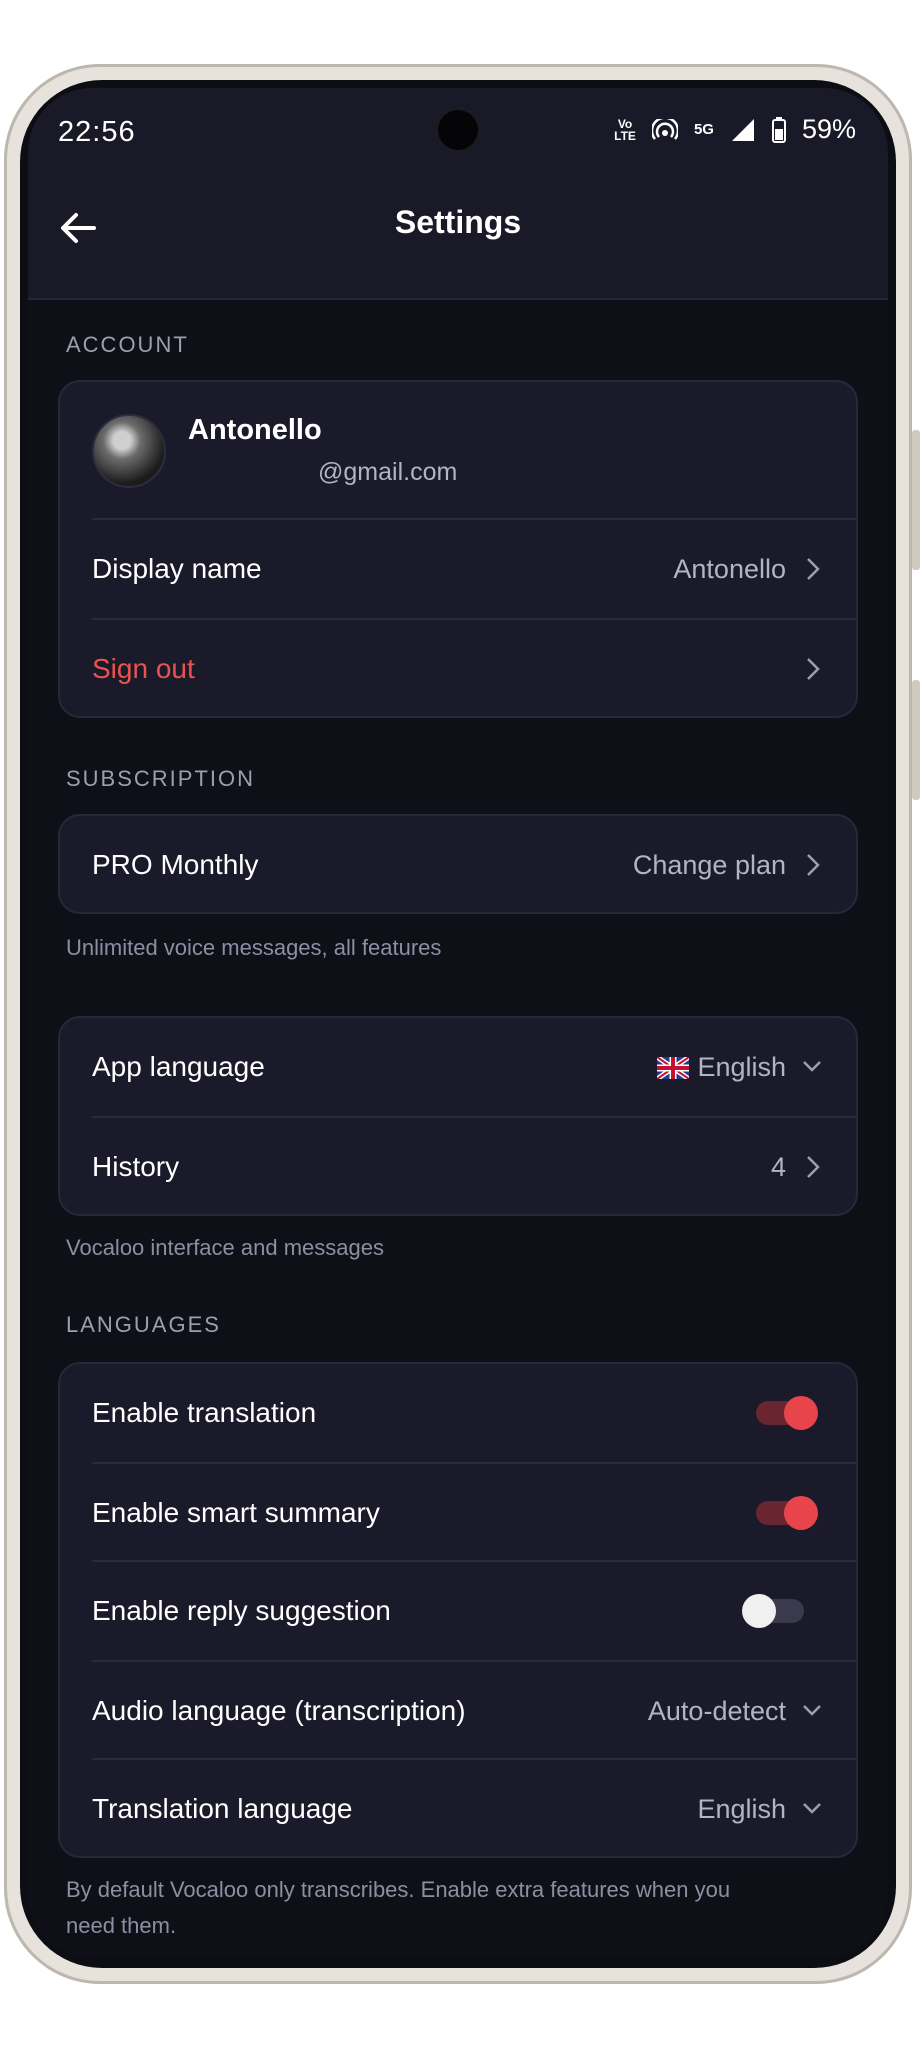 This screenshot has width=922, height=2048. Describe the element at coordinates (788, 1413) in the screenshot. I see `enable-translation-toggle` at that location.